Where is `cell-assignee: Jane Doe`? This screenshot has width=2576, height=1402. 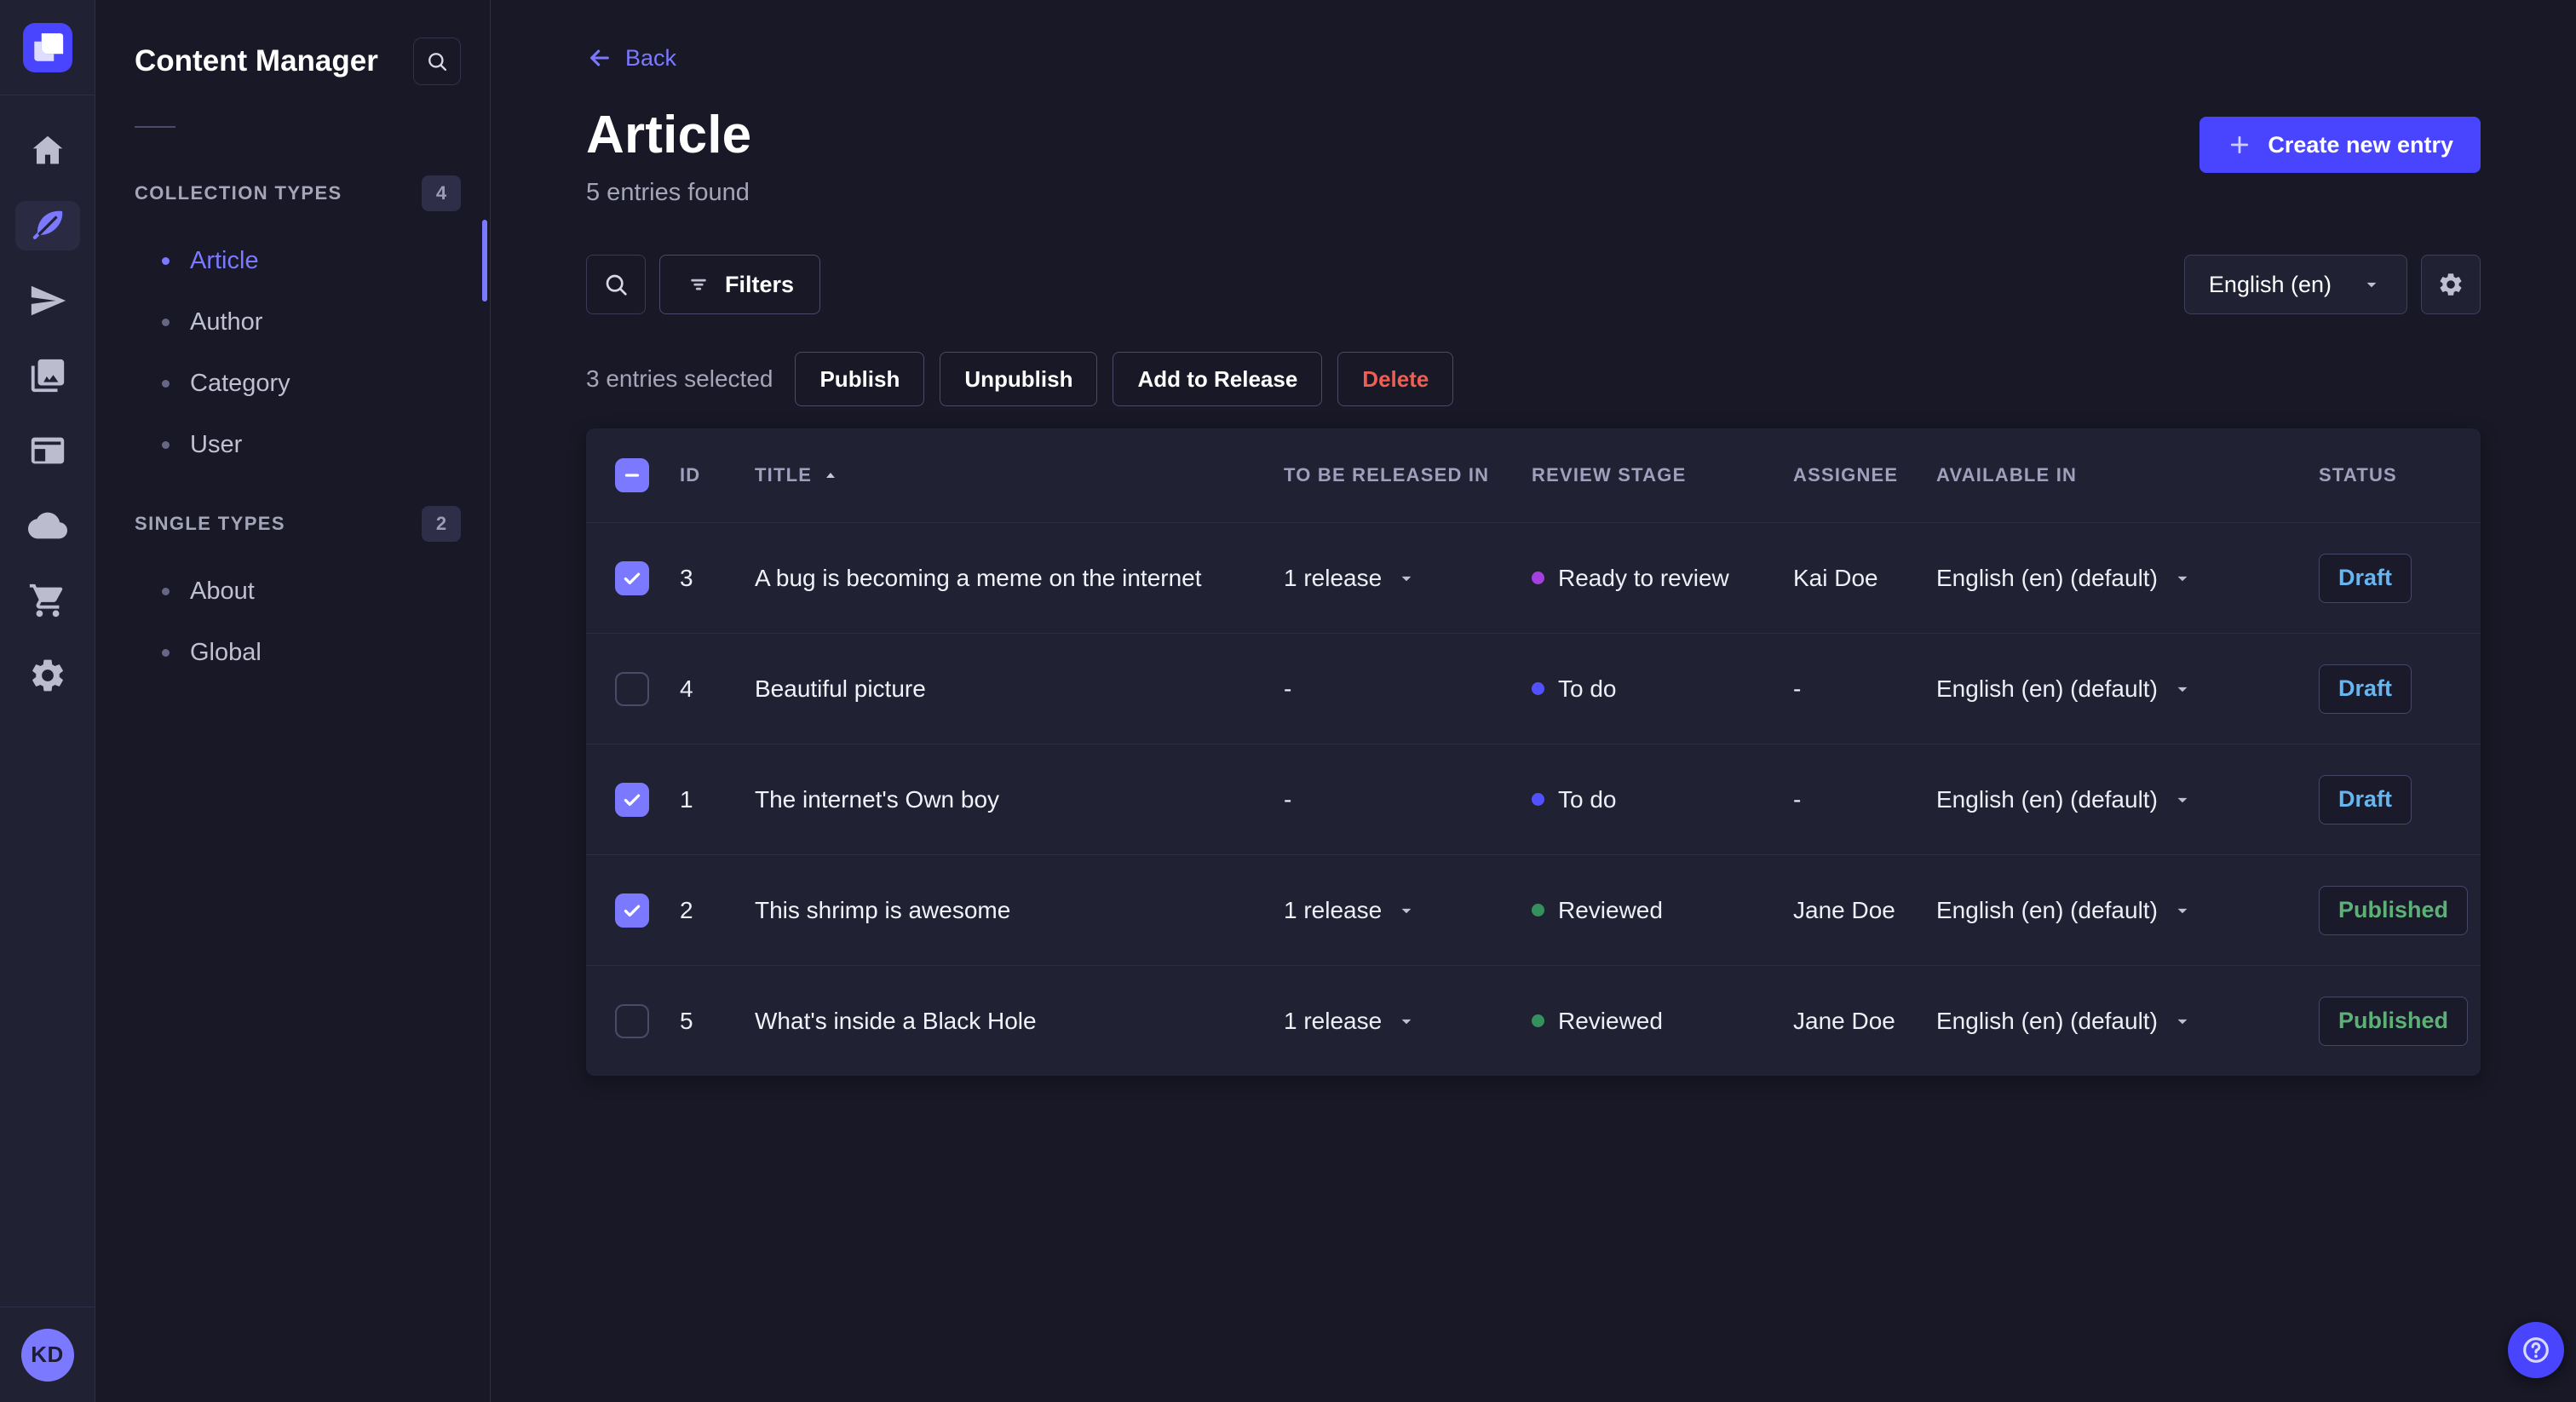 cell-assignee: Jane Doe is located at coordinates (1844, 910).